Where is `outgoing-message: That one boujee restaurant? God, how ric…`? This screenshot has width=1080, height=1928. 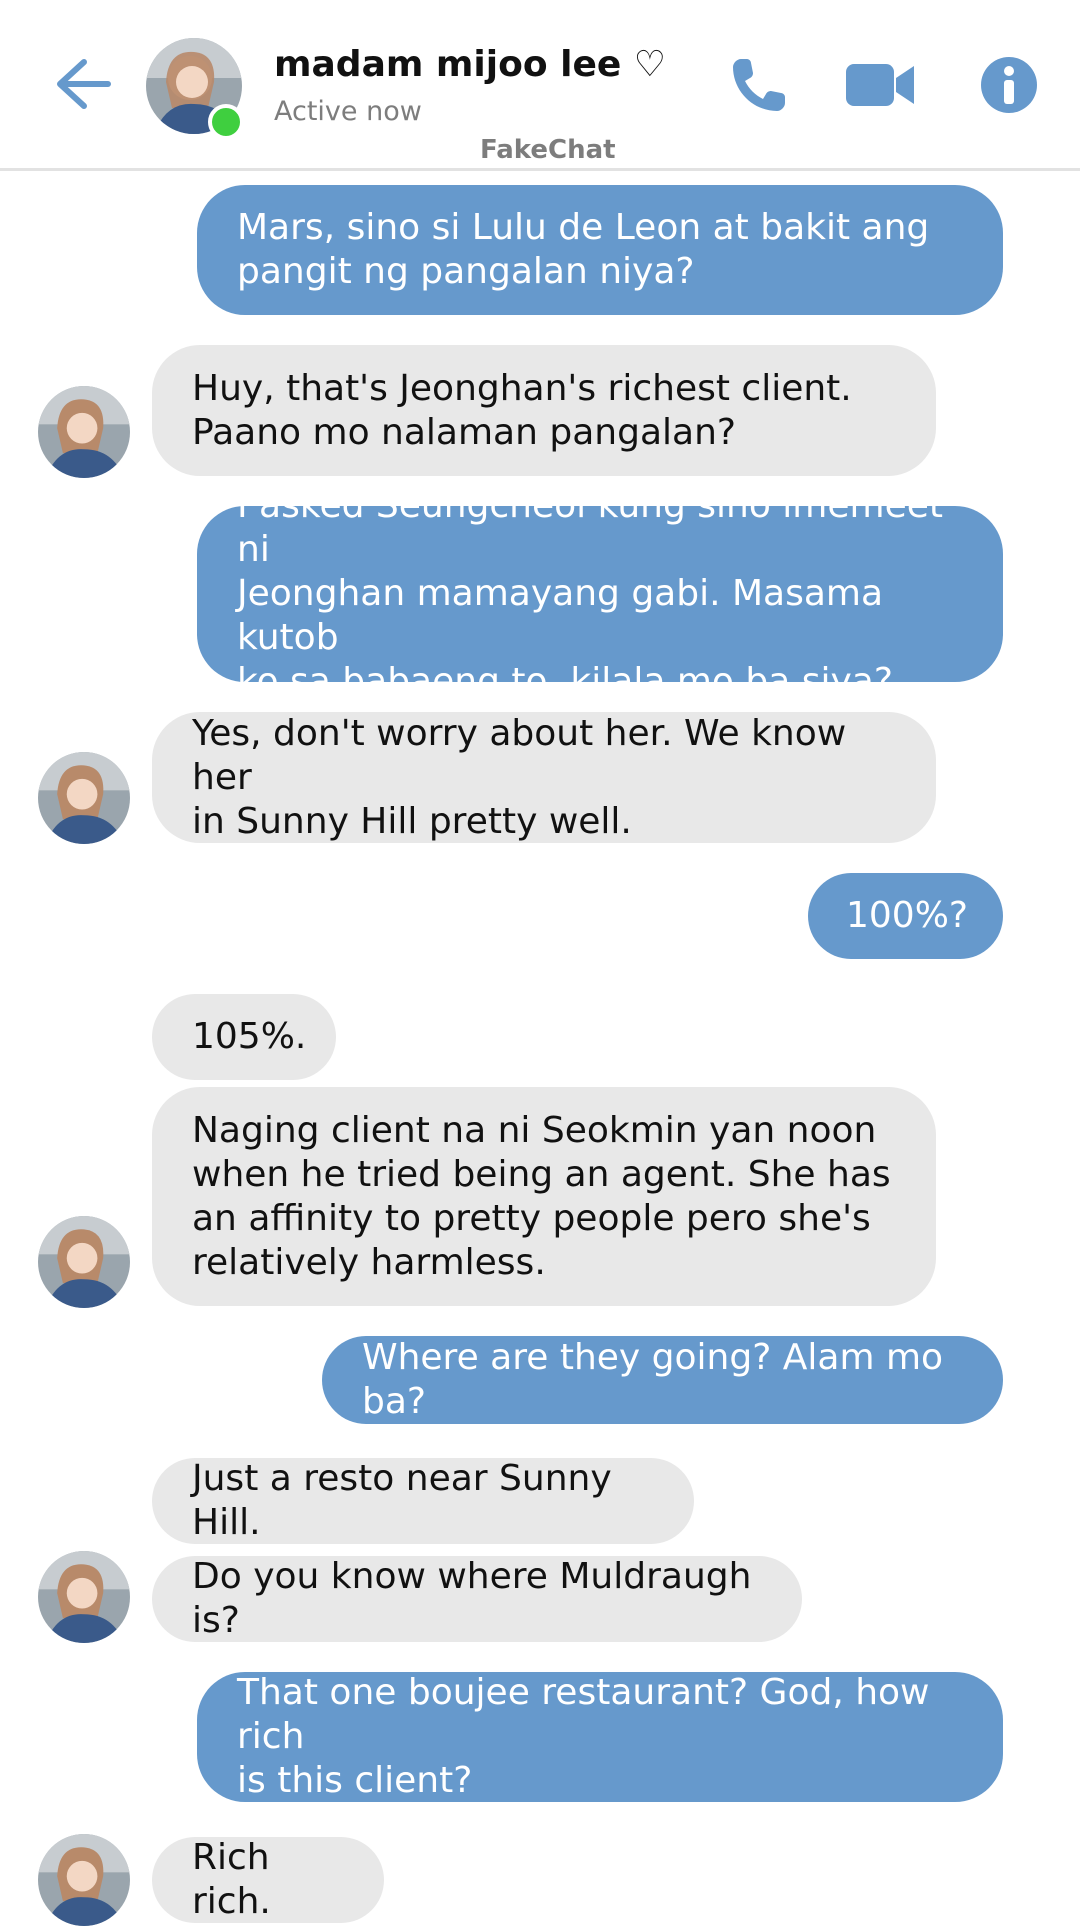
outgoing-message: That one boujee restaurant? God, how ric… is located at coordinates (600, 1737).